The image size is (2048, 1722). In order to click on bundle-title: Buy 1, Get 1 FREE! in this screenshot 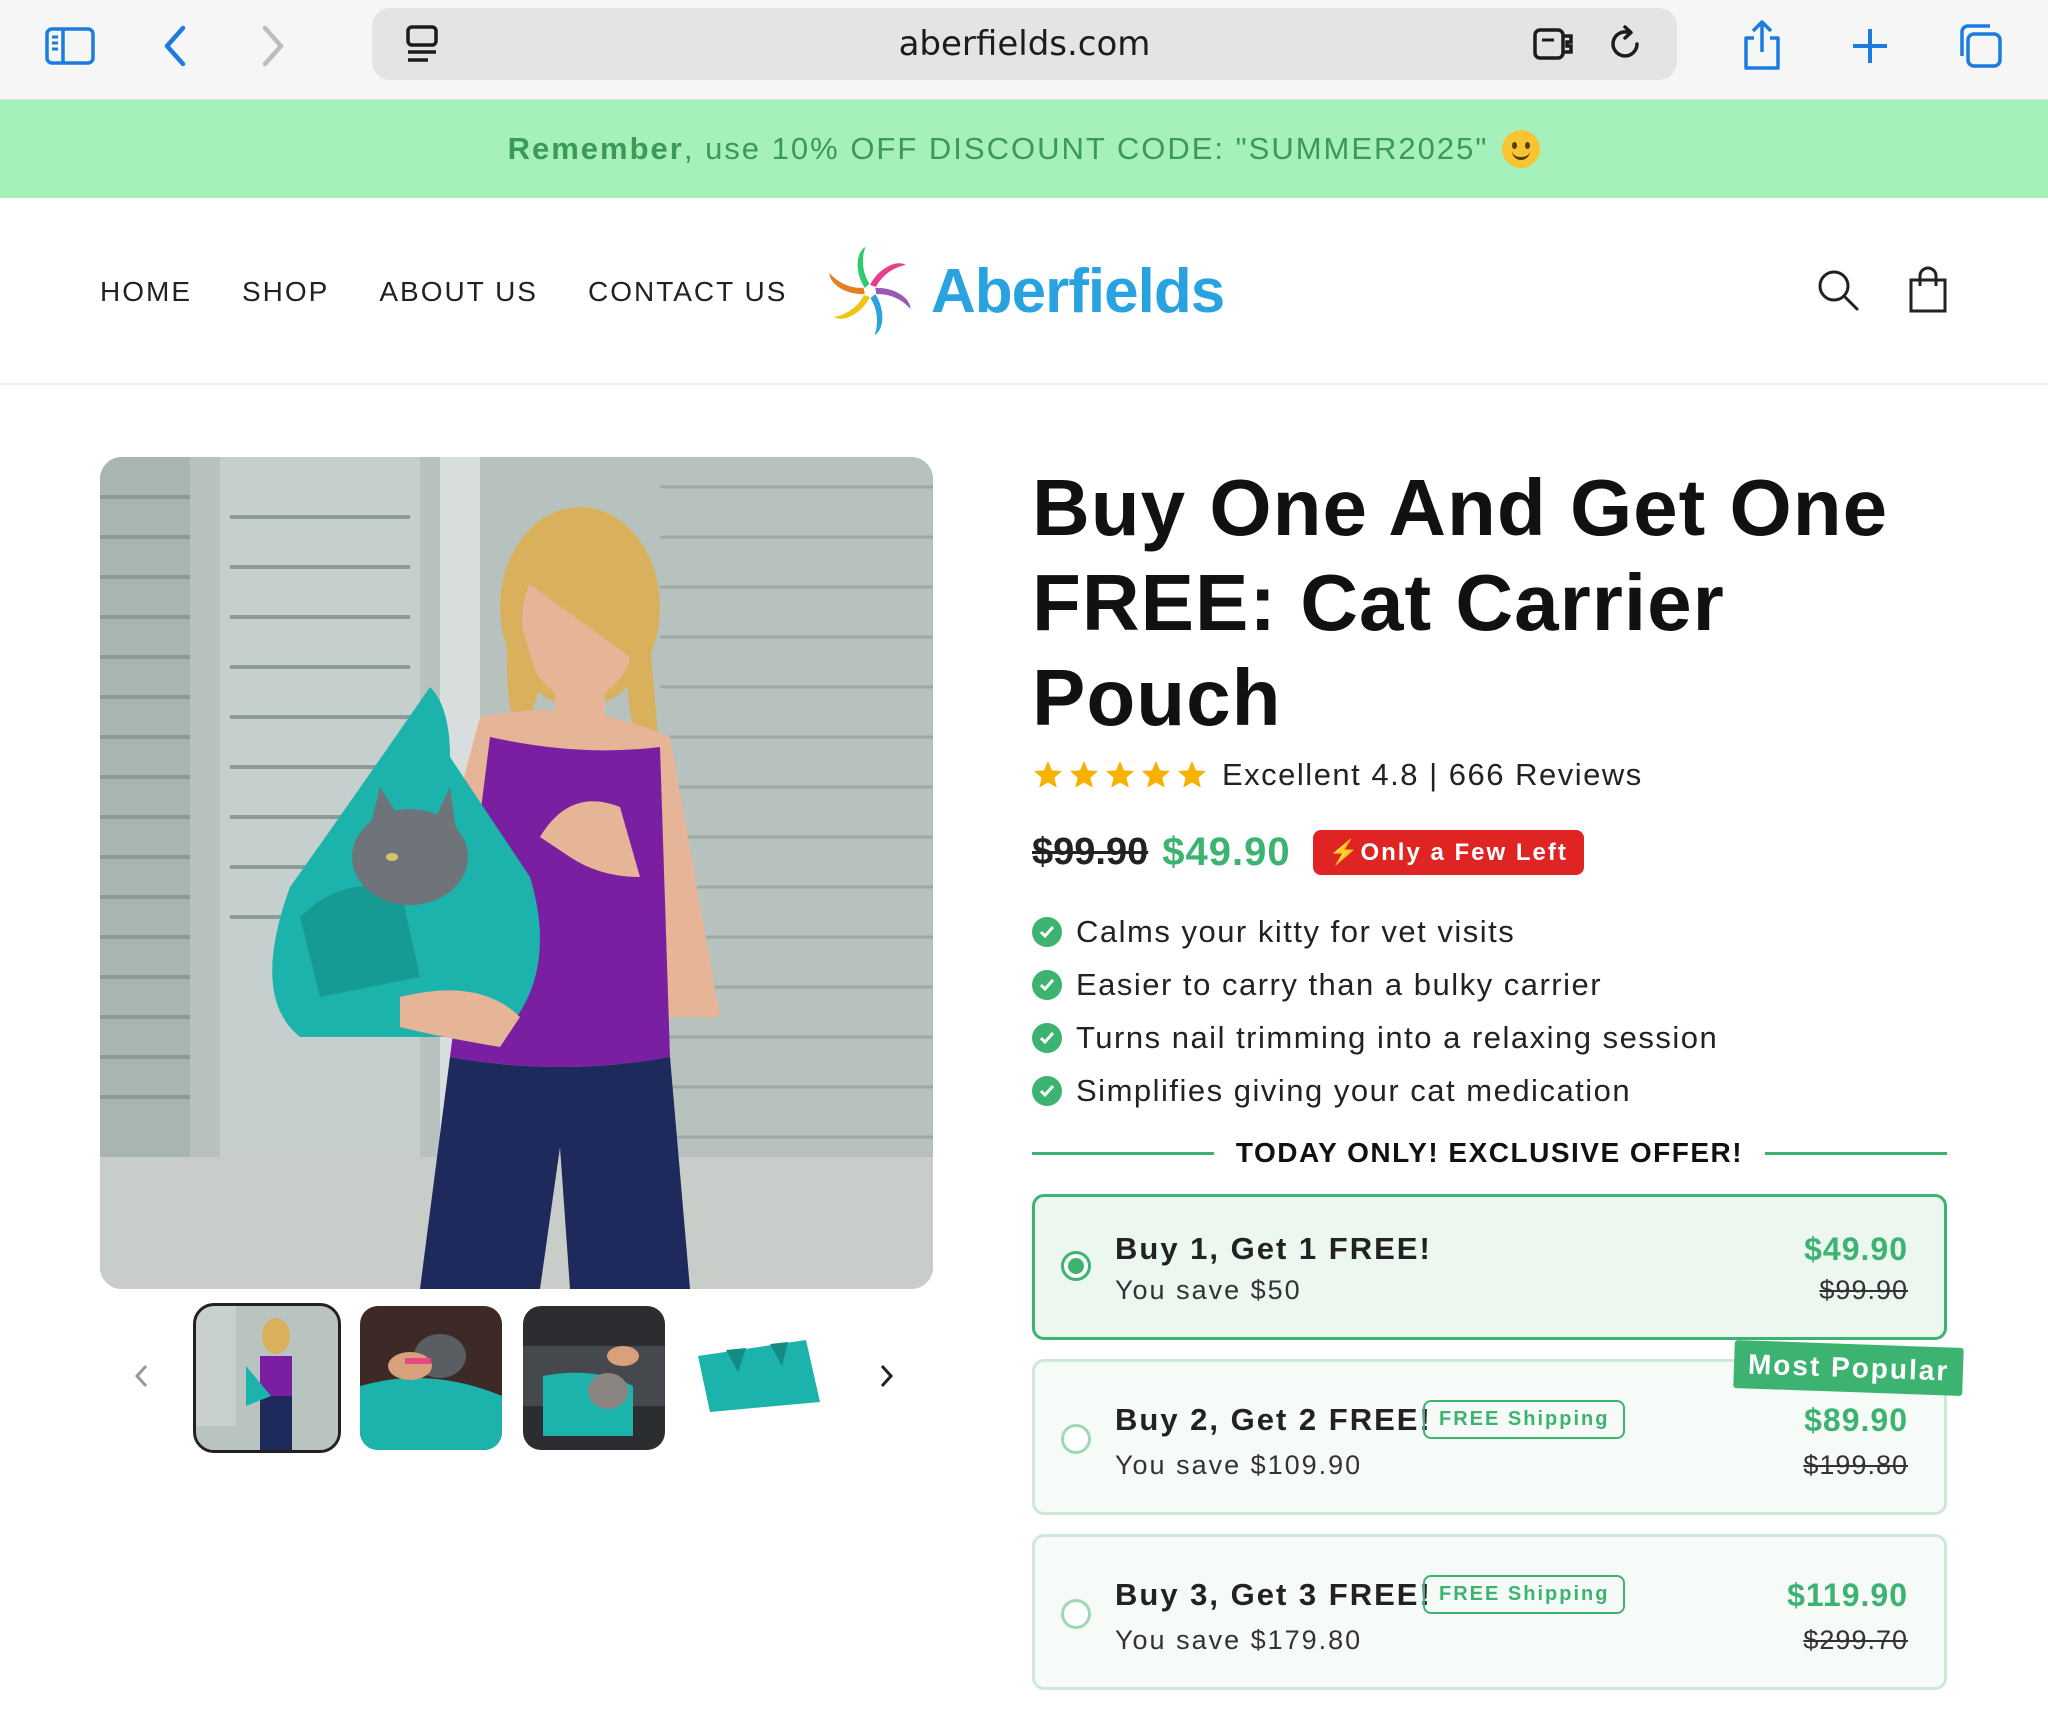, I will do `click(1273, 1248)`.